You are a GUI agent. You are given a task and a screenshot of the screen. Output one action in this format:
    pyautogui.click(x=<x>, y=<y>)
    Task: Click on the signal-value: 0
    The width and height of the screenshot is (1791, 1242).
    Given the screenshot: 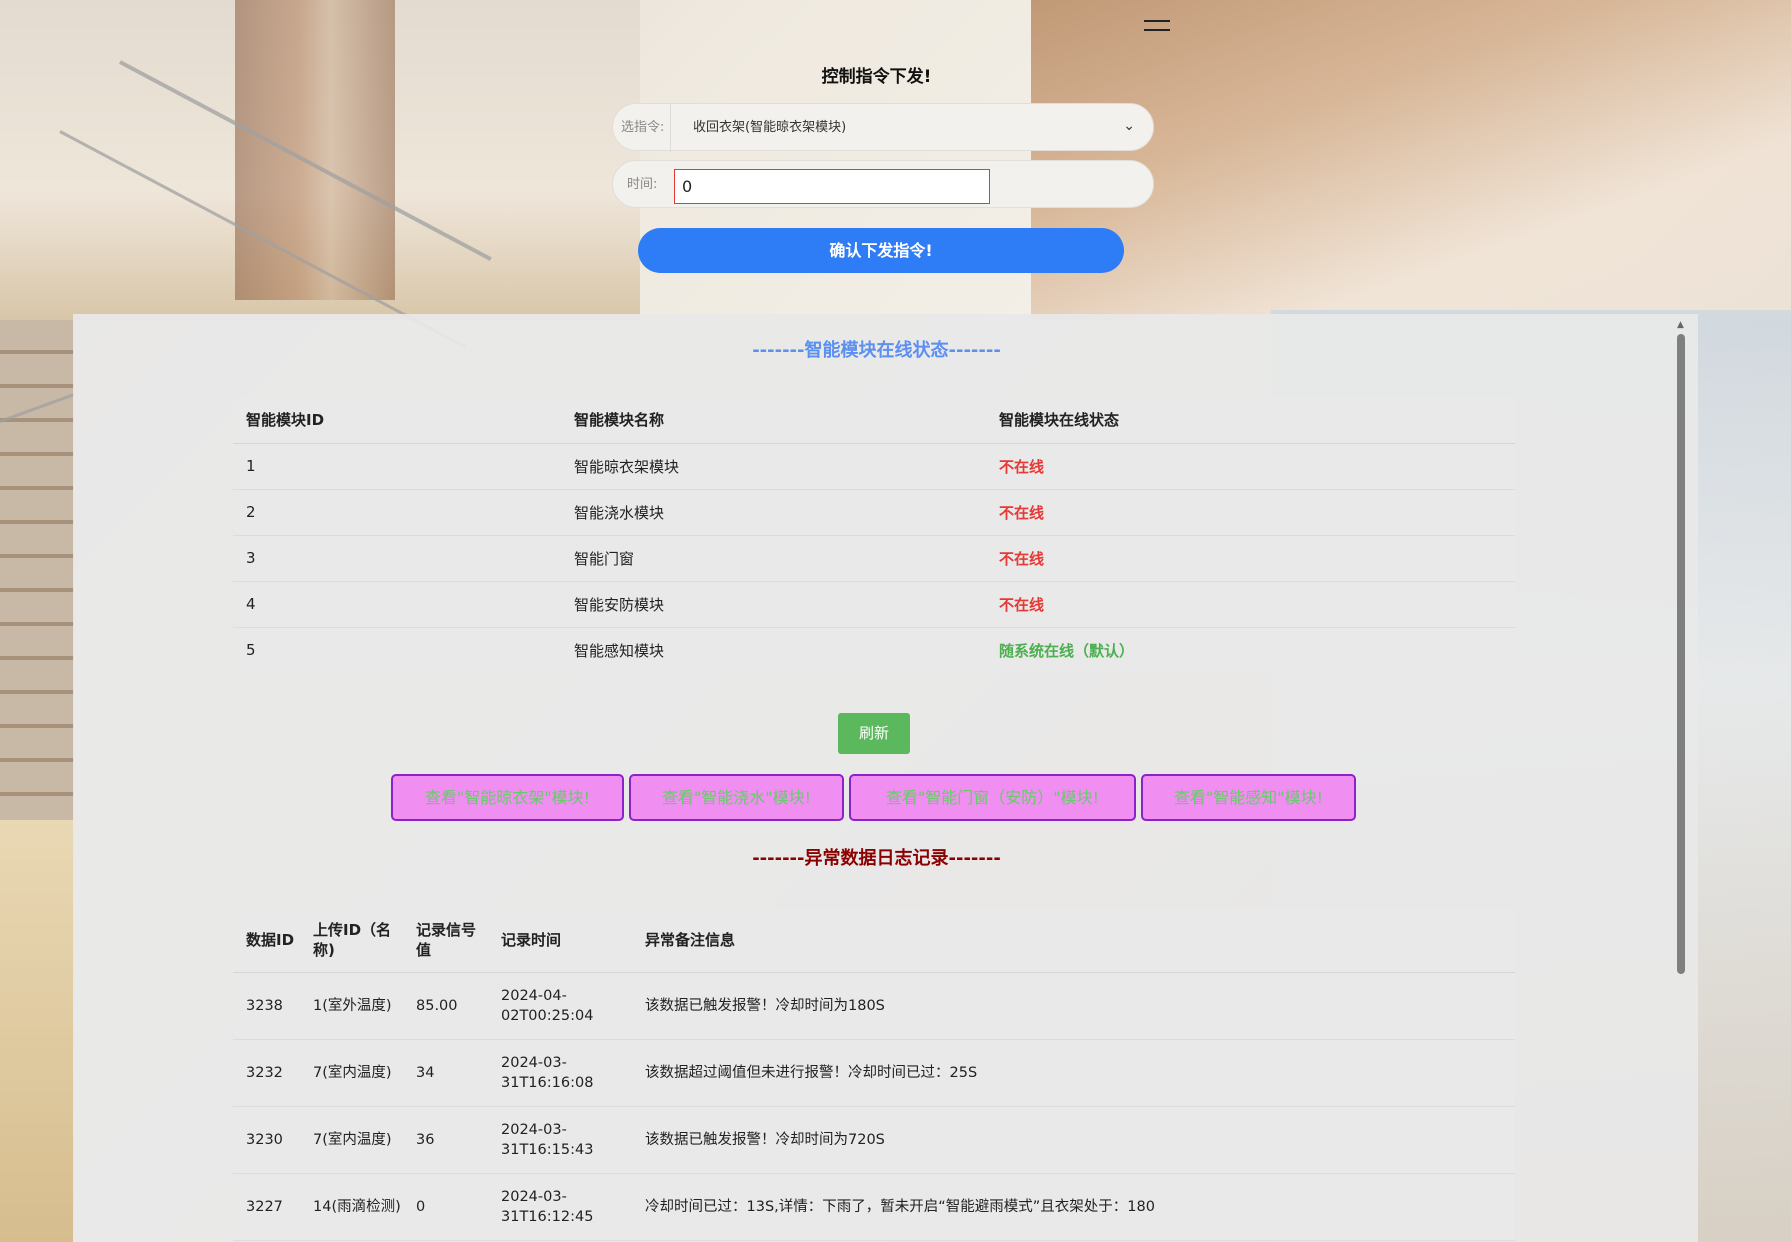 What is the action you would take?
    pyautogui.click(x=445, y=1207)
    